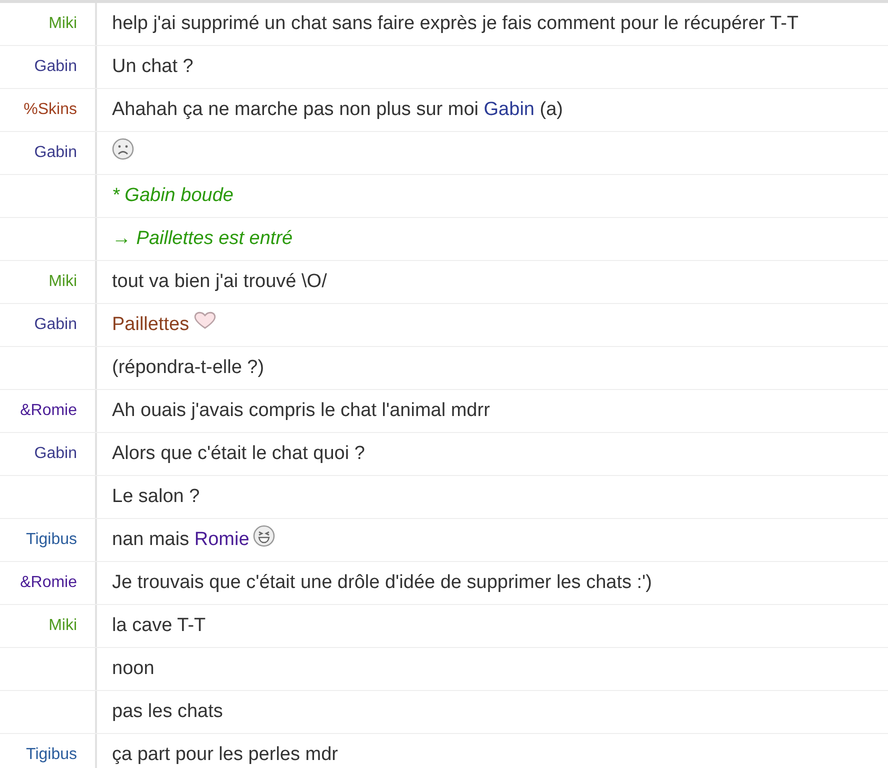 This screenshot has height=768, width=888. Describe the element at coordinates (153, 67) in the screenshot. I see `message-text: Un chat ?` at that location.